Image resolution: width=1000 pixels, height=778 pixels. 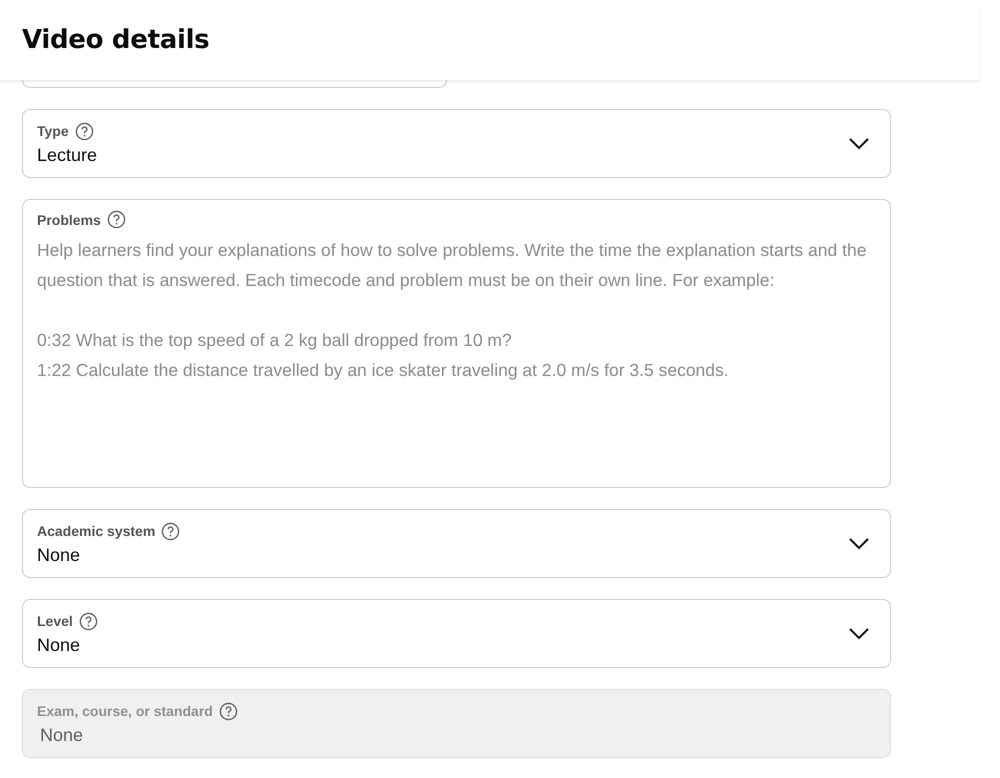 What do you see at coordinates (456, 143) in the screenshot?
I see `dropdown-field: Type Lecture` at bounding box center [456, 143].